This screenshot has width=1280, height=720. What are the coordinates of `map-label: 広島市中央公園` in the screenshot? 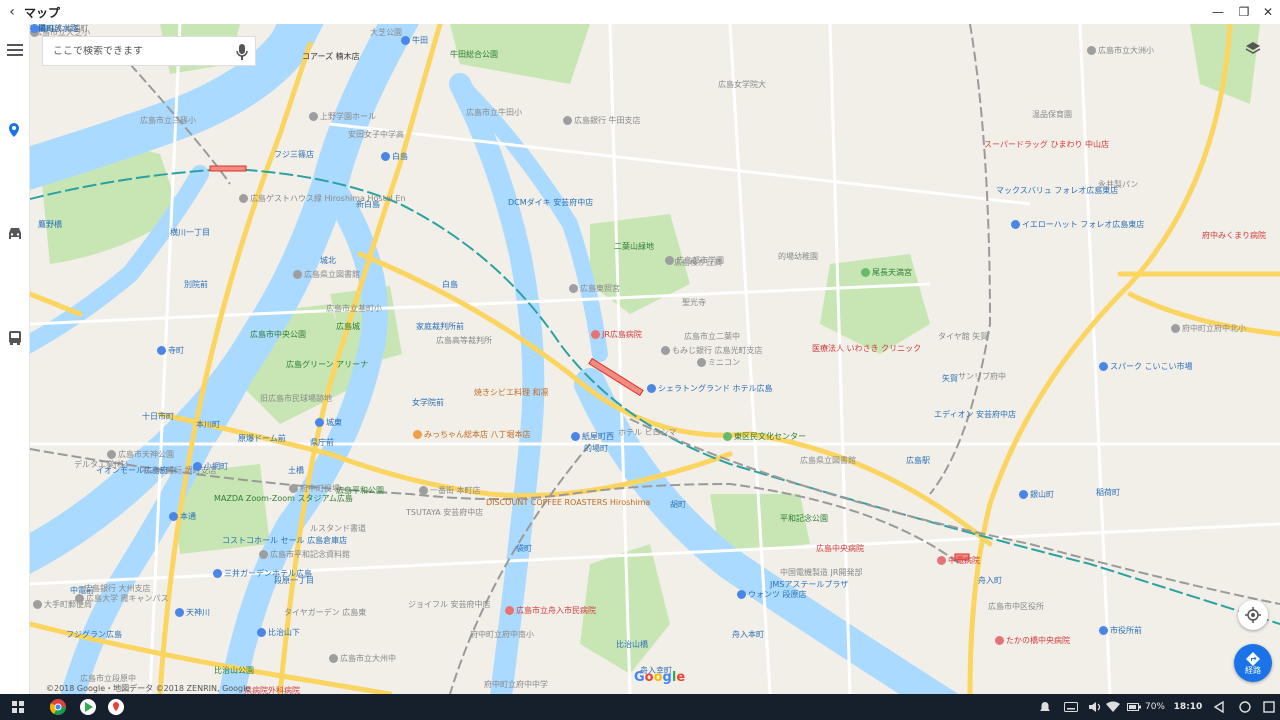 It's located at (278, 334).